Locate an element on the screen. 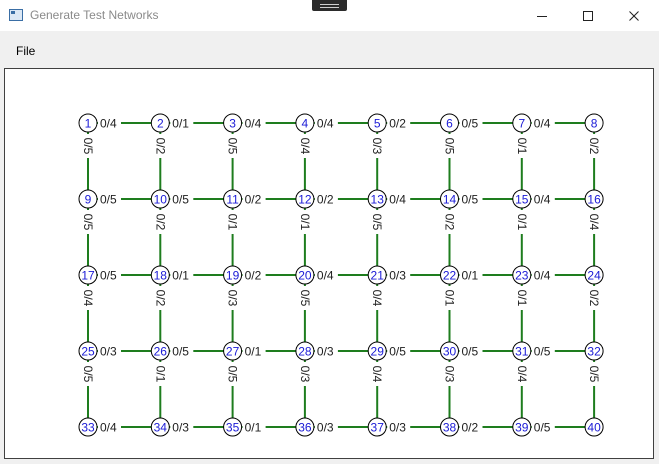 This screenshot has height=464, width=659. node-label: 21 is located at coordinates (378, 275).